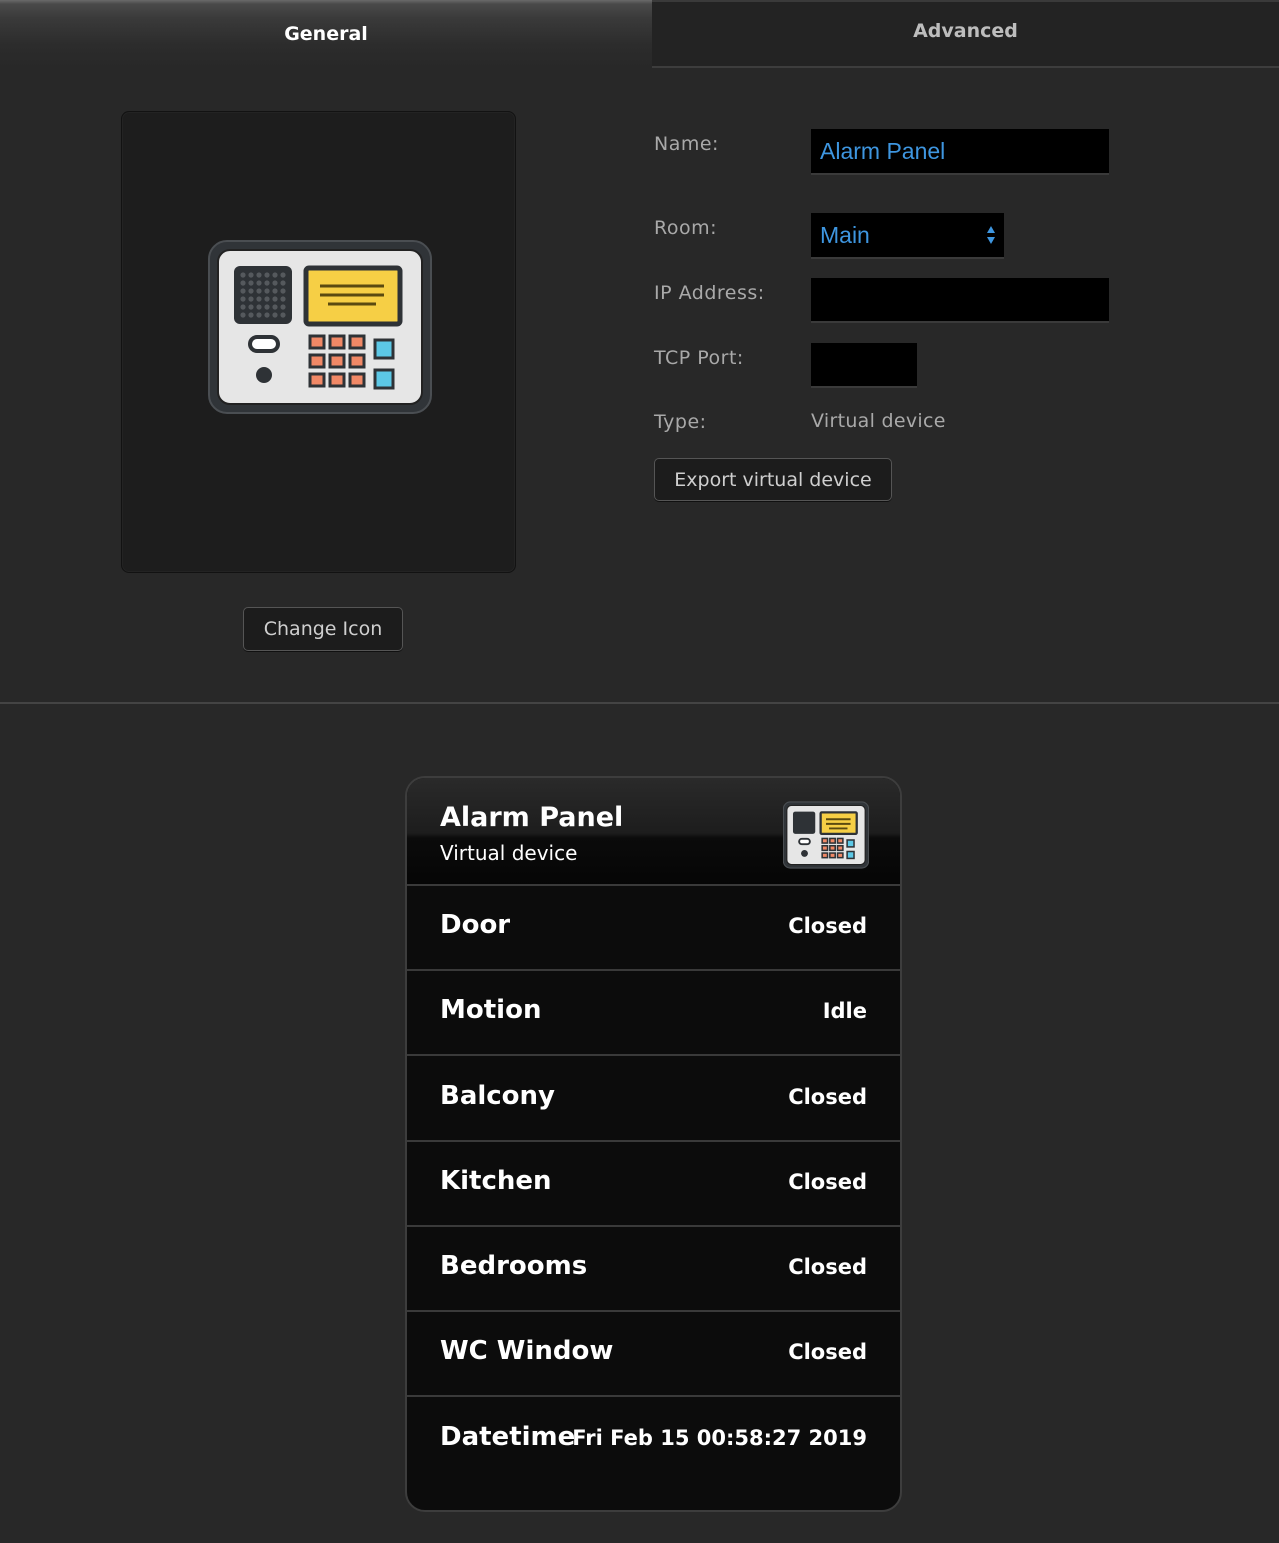 The image size is (1279, 1543). I want to click on select-arrows-icon, so click(991, 235).